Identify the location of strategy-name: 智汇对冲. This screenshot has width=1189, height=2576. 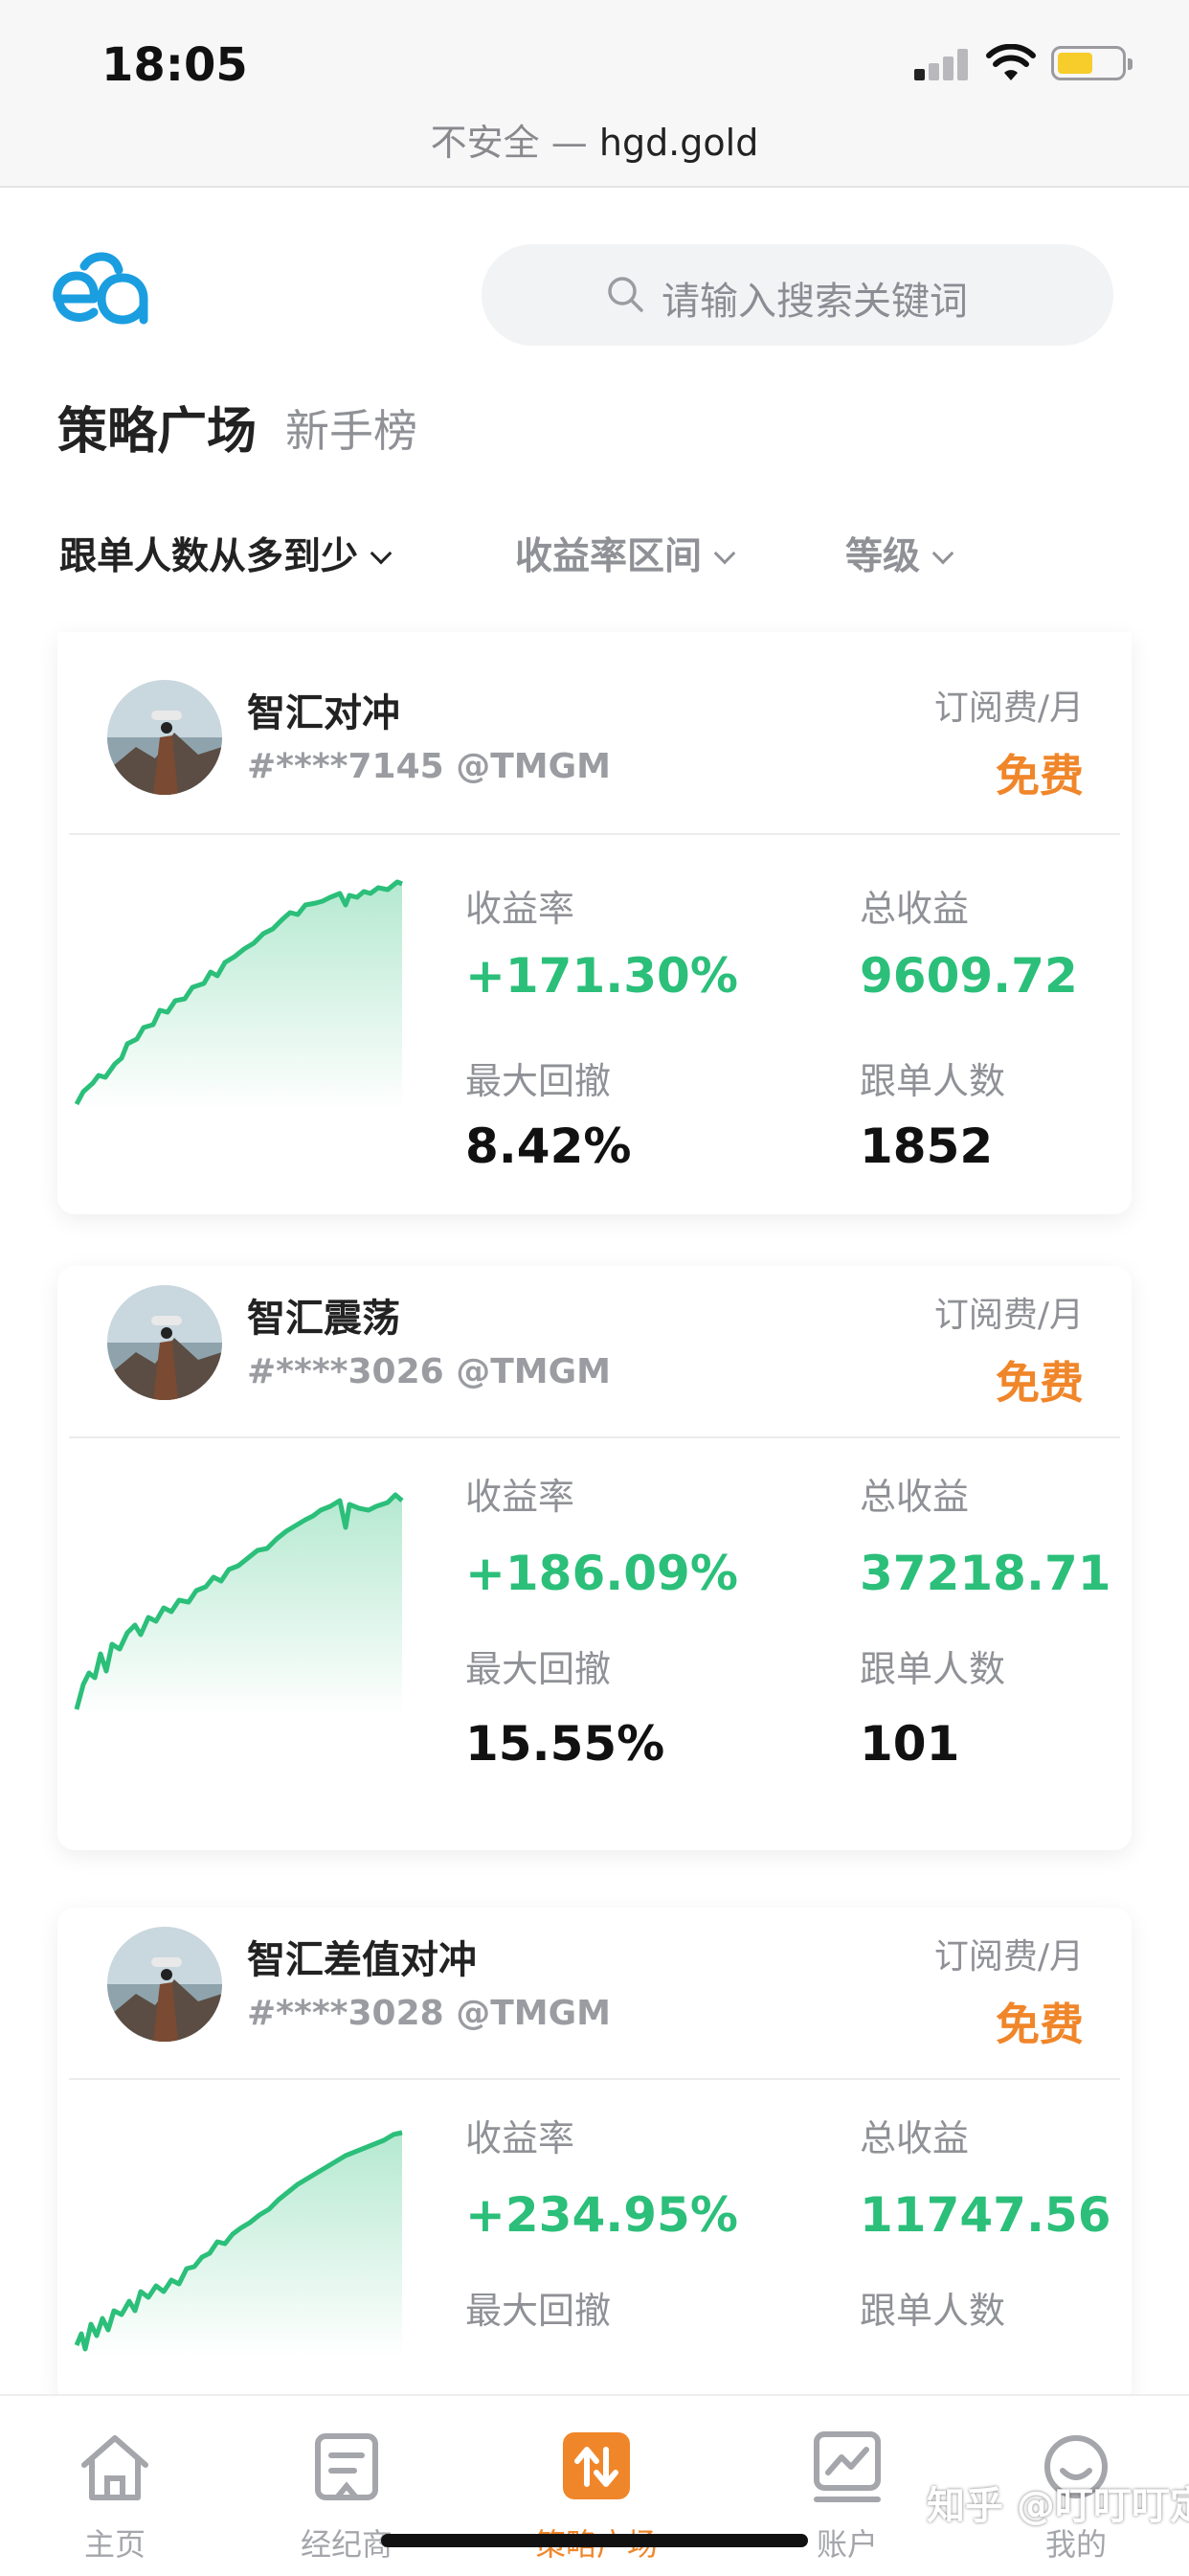
(323, 713).